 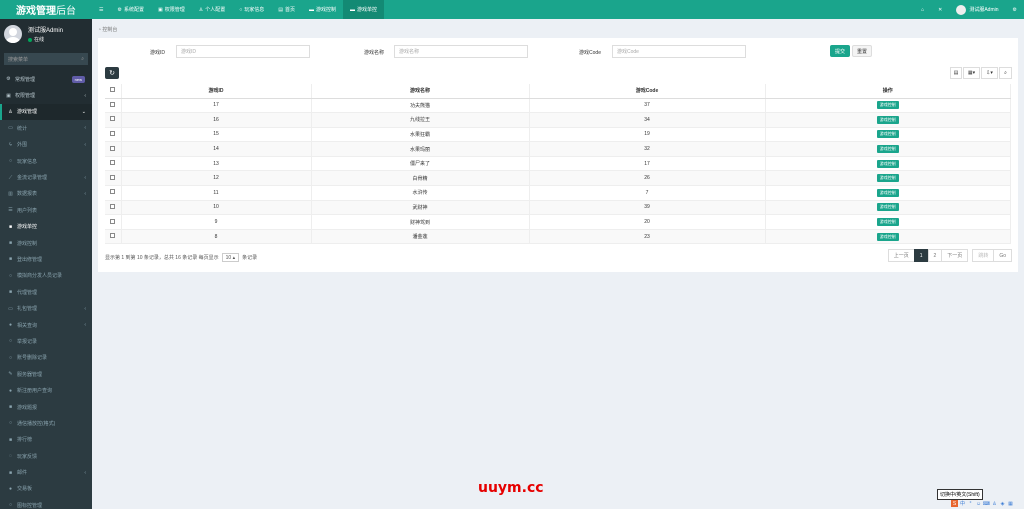 I want to click on breadcrumb: ◔ 控制台, so click(x=107, y=29).